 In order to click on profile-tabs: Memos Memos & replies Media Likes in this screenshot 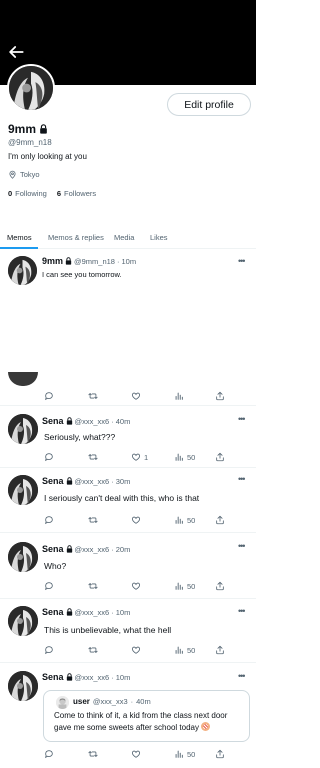, I will do `click(128, 239)`.